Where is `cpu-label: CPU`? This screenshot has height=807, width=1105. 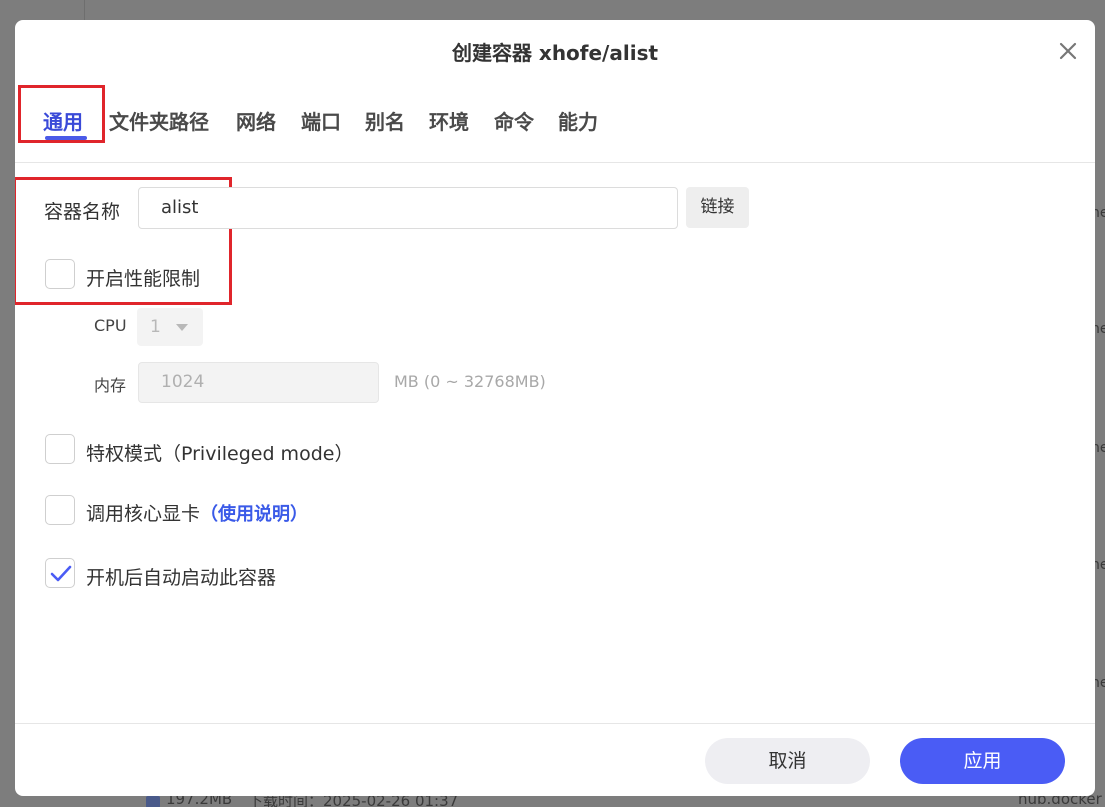 cpu-label: CPU is located at coordinates (110, 325).